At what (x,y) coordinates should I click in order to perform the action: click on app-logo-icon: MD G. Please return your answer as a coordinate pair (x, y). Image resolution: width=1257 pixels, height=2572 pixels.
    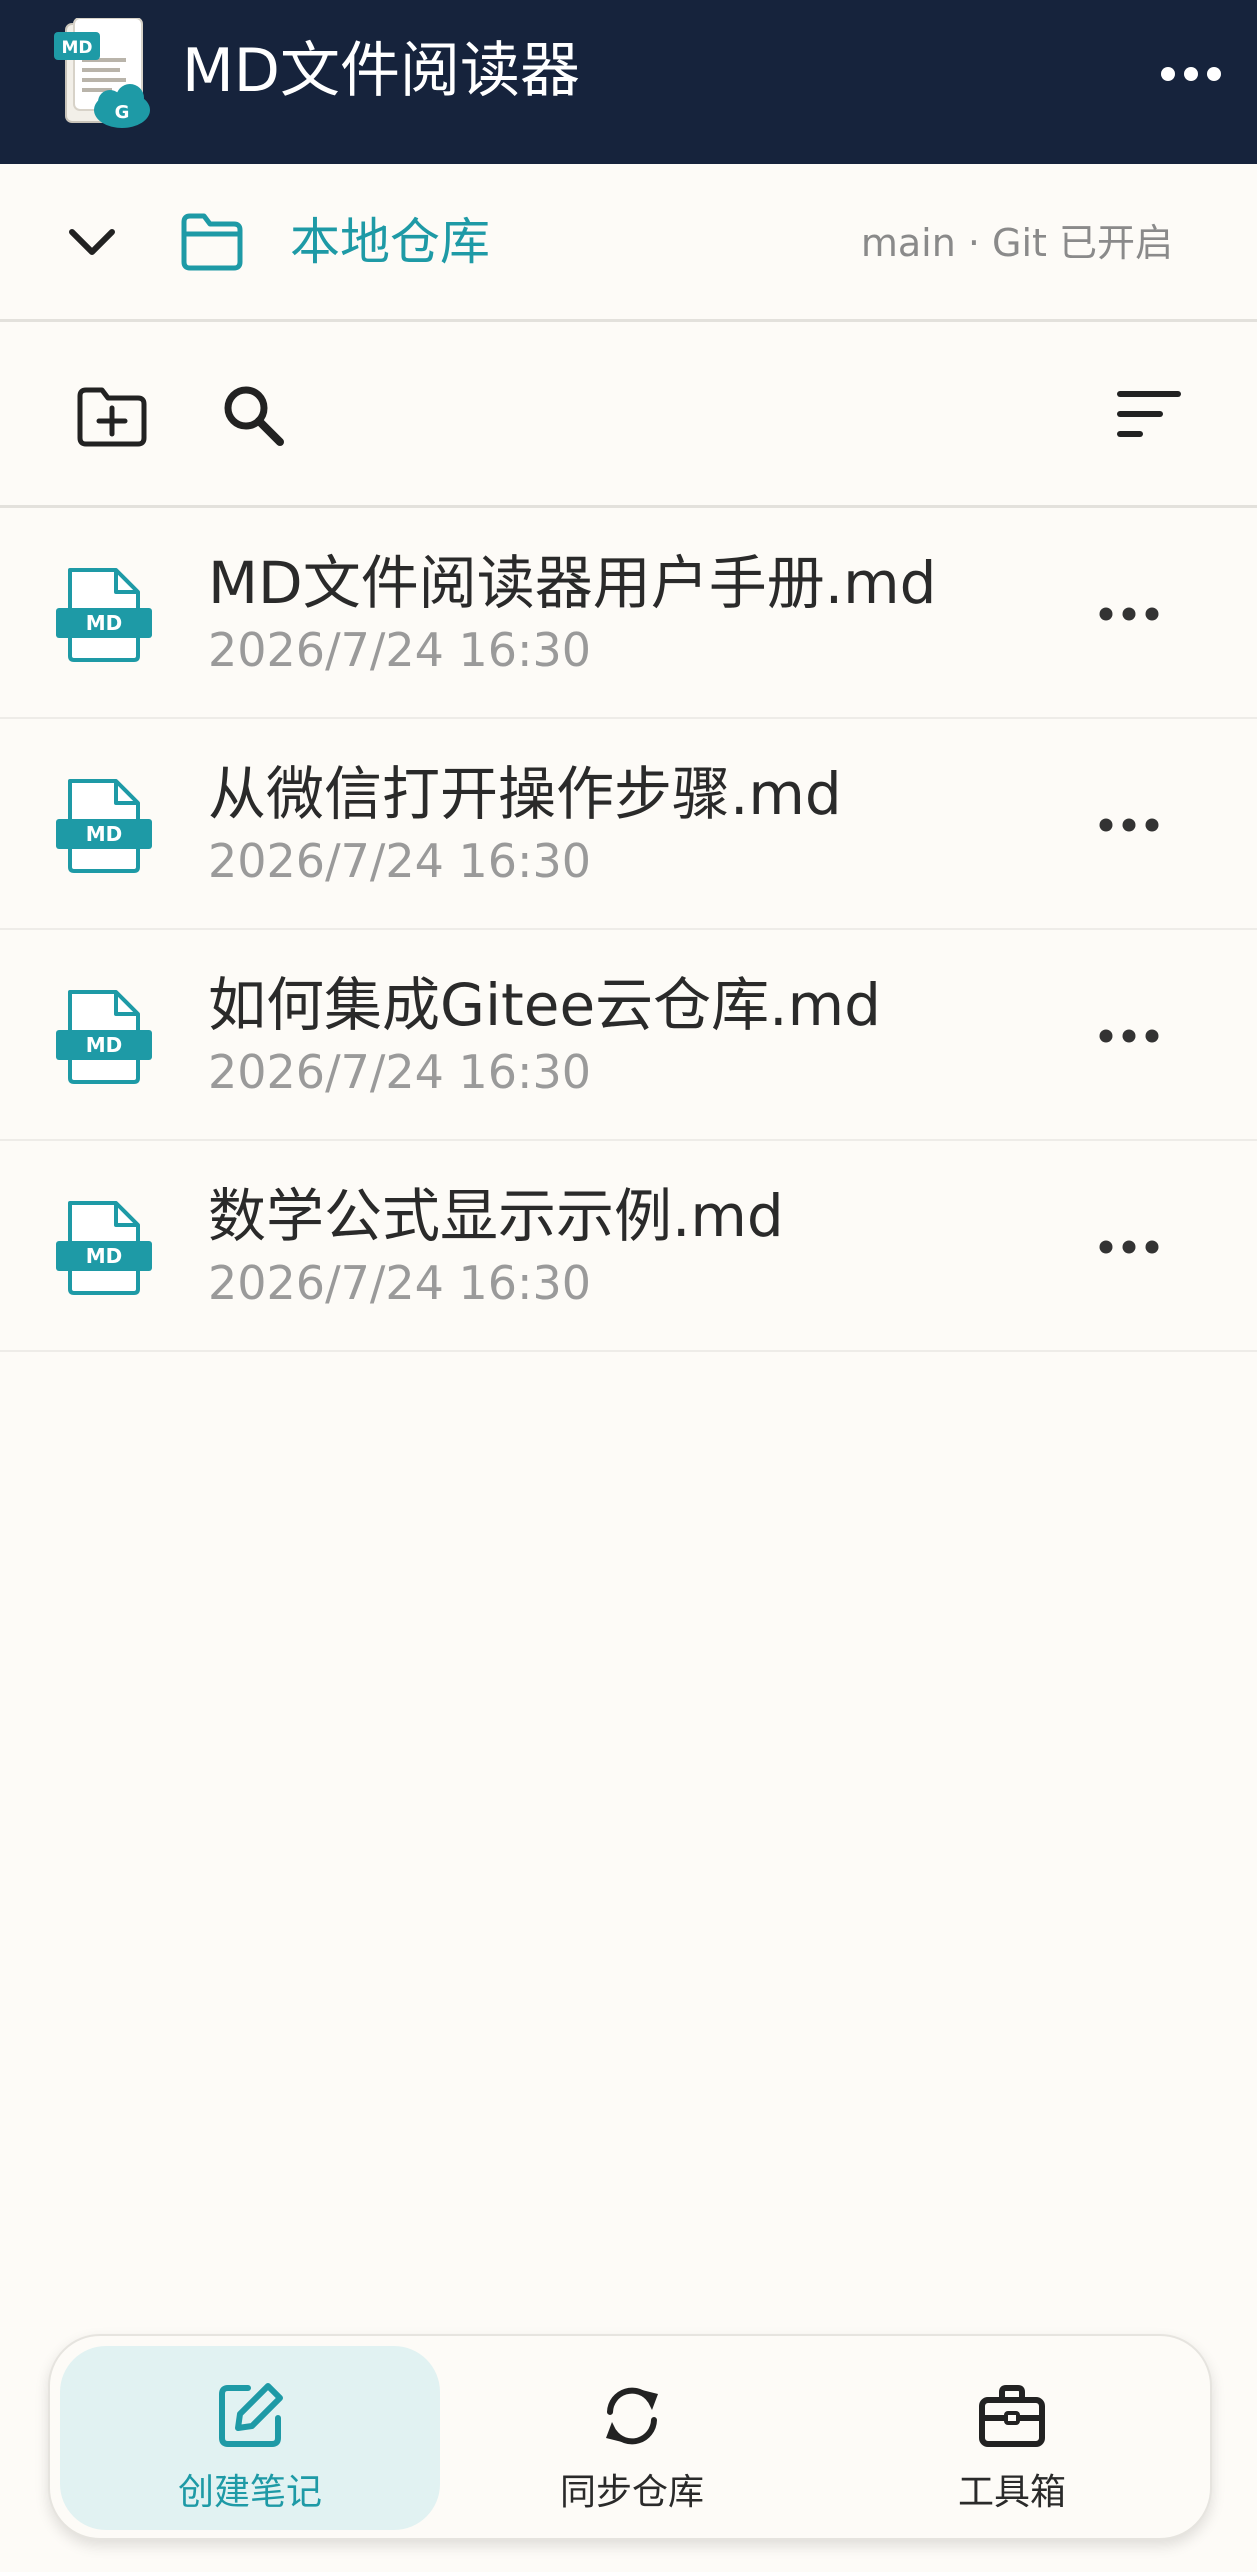
    Looking at the image, I should click on (102, 73).